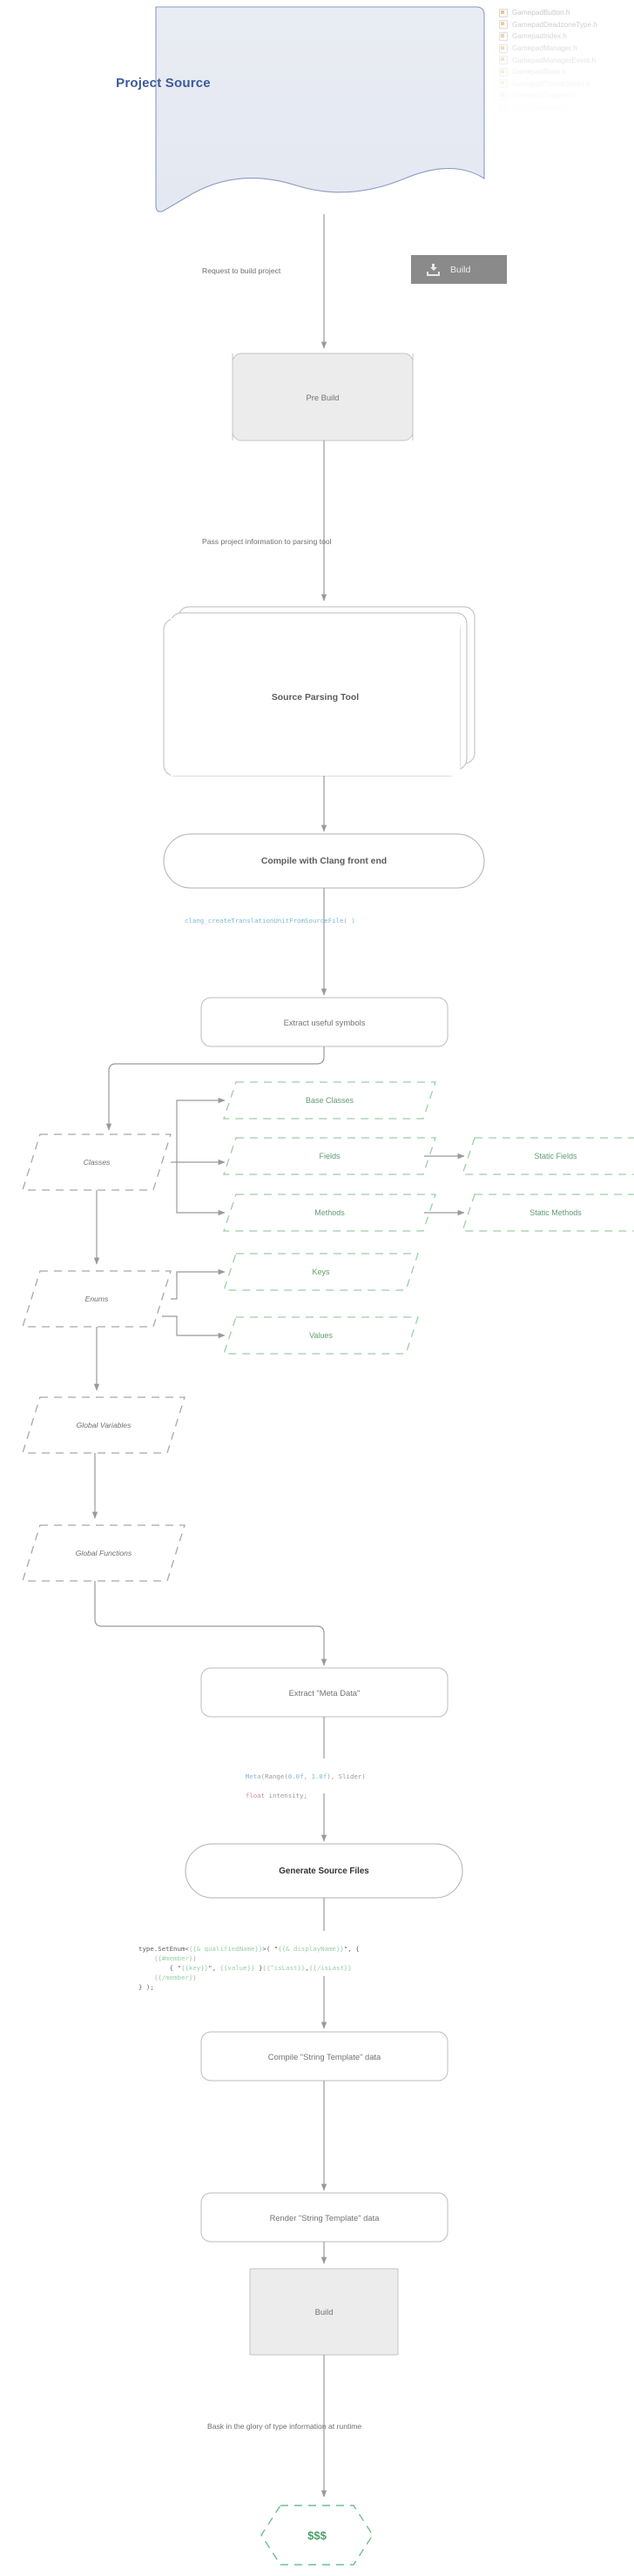 The image size is (634, 2576). What do you see at coordinates (311, 1949) in the screenshot?
I see `code-tpl-l1d: {{& displayName}}` at bounding box center [311, 1949].